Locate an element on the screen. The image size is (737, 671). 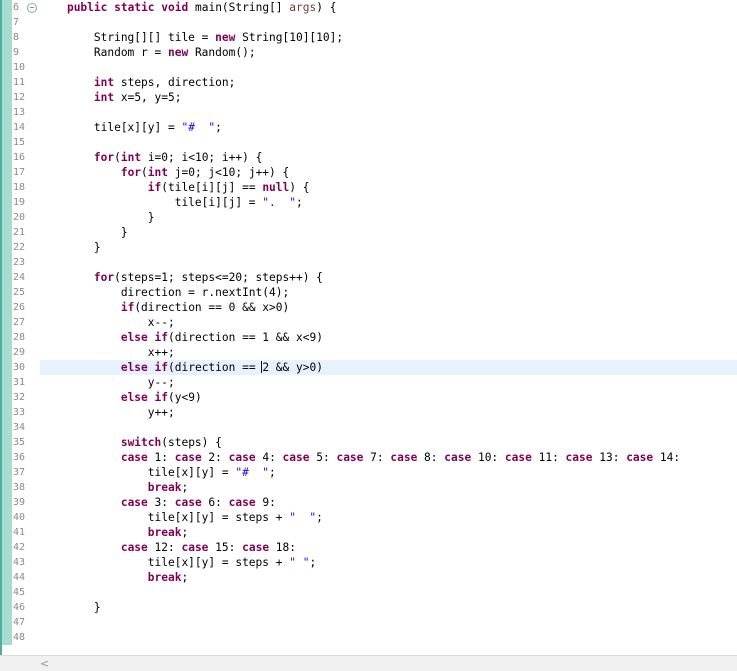
code-line: x++; is located at coordinates (388, 352).